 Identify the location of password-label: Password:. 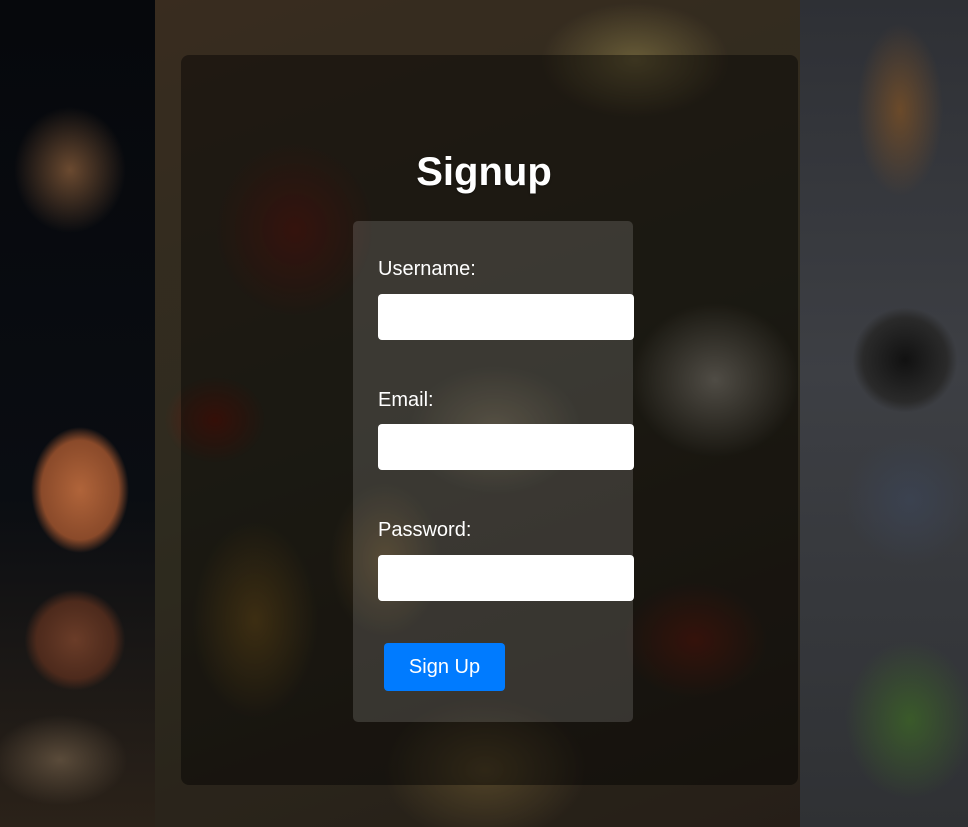
(425, 530).